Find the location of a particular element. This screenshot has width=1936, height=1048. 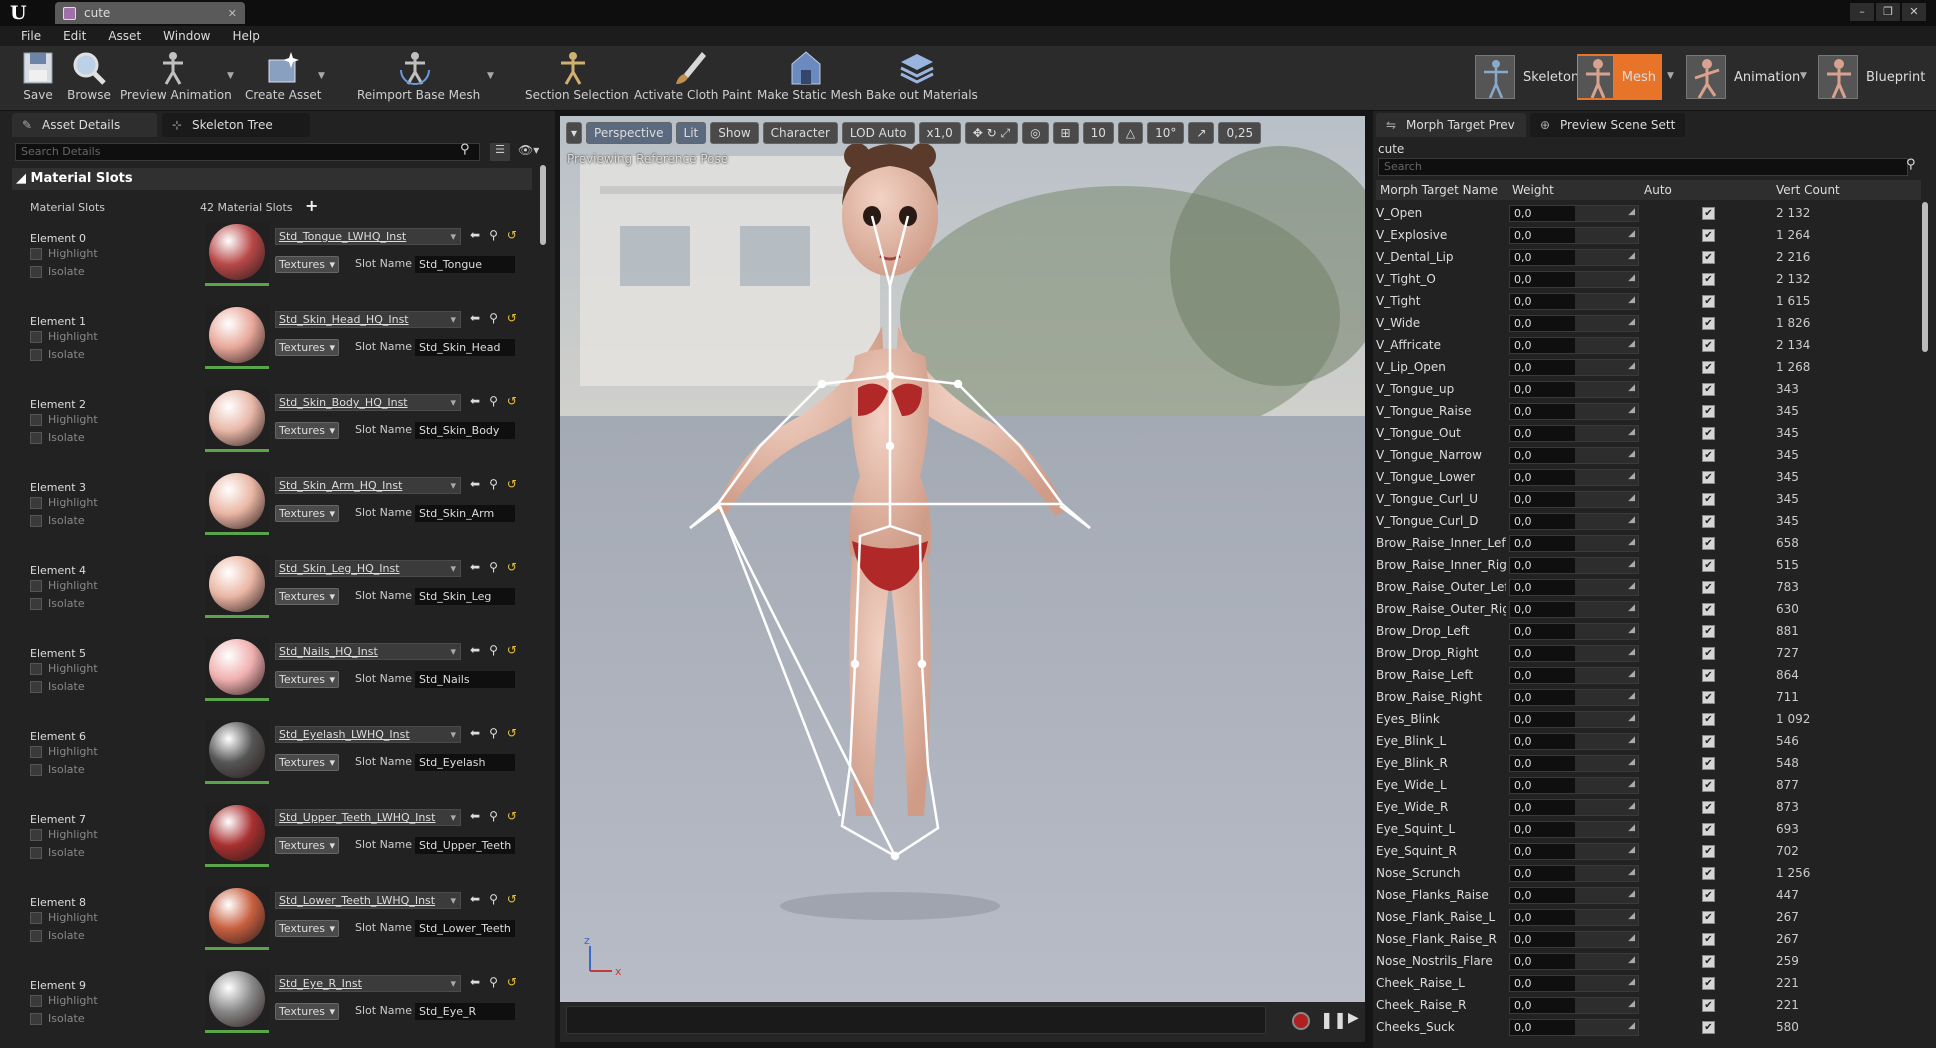

morph-target-row: Brow_Raise_Inner_Right 0,0 ✔ 515 is located at coordinates (1651, 565).